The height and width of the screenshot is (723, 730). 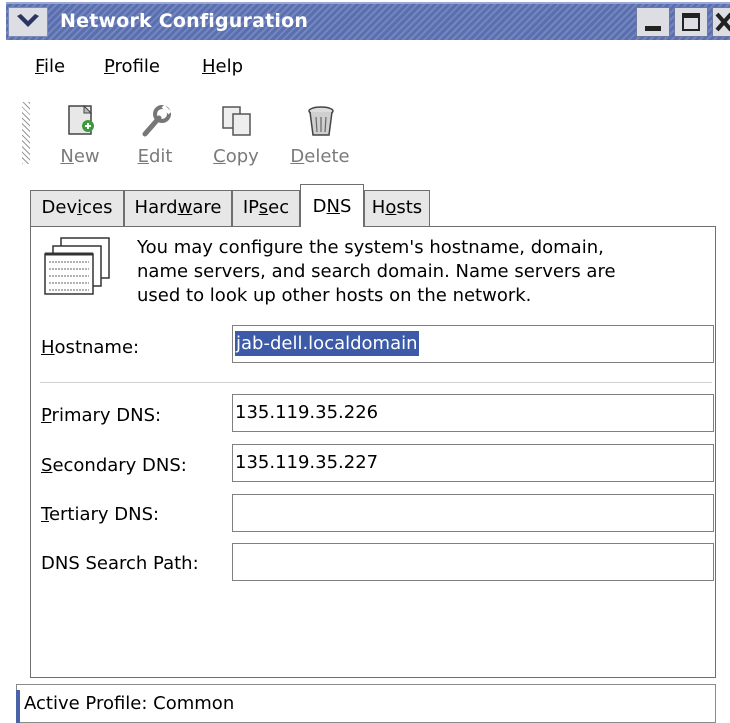 I want to click on tab-dns: DNS, so click(x=332, y=205).